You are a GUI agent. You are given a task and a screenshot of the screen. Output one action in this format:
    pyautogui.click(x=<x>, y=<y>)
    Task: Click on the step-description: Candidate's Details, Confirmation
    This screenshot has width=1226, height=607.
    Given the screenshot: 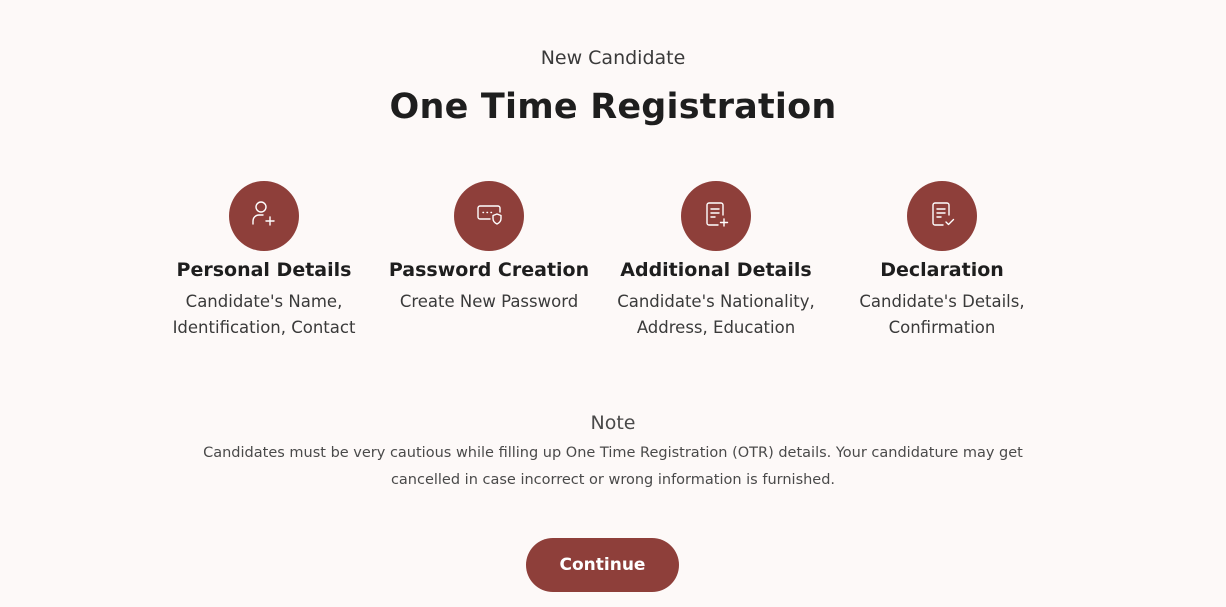 What is the action you would take?
    pyautogui.click(x=942, y=314)
    